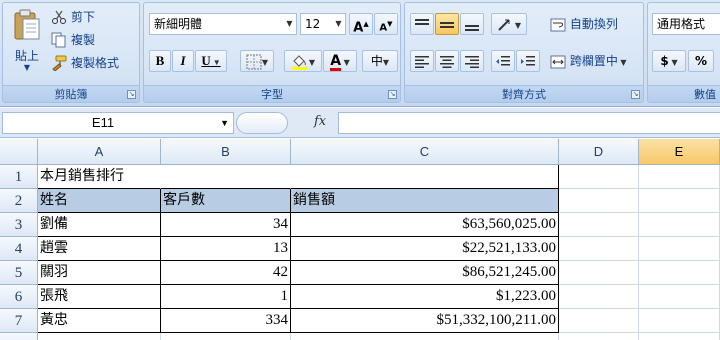 This screenshot has width=720, height=340. Describe the element at coordinates (599, 321) in the screenshot. I see `cell-d7` at that location.